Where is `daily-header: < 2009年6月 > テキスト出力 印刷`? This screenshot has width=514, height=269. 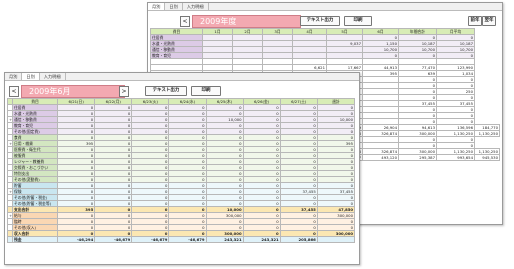
daily-header: < 2009年6月 > テキスト出力 印刷 is located at coordinates (182, 89).